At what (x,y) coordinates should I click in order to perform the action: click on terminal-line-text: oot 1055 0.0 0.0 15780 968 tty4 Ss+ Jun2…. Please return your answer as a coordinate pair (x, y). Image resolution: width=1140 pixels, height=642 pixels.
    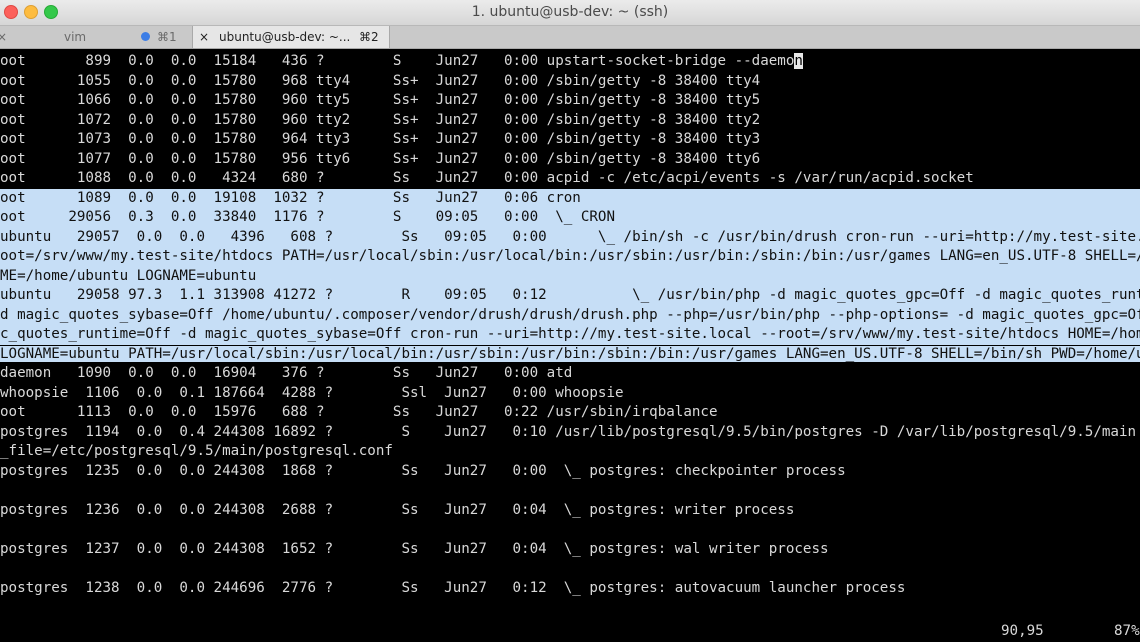
    Looking at the image, I should click on (380, 80).